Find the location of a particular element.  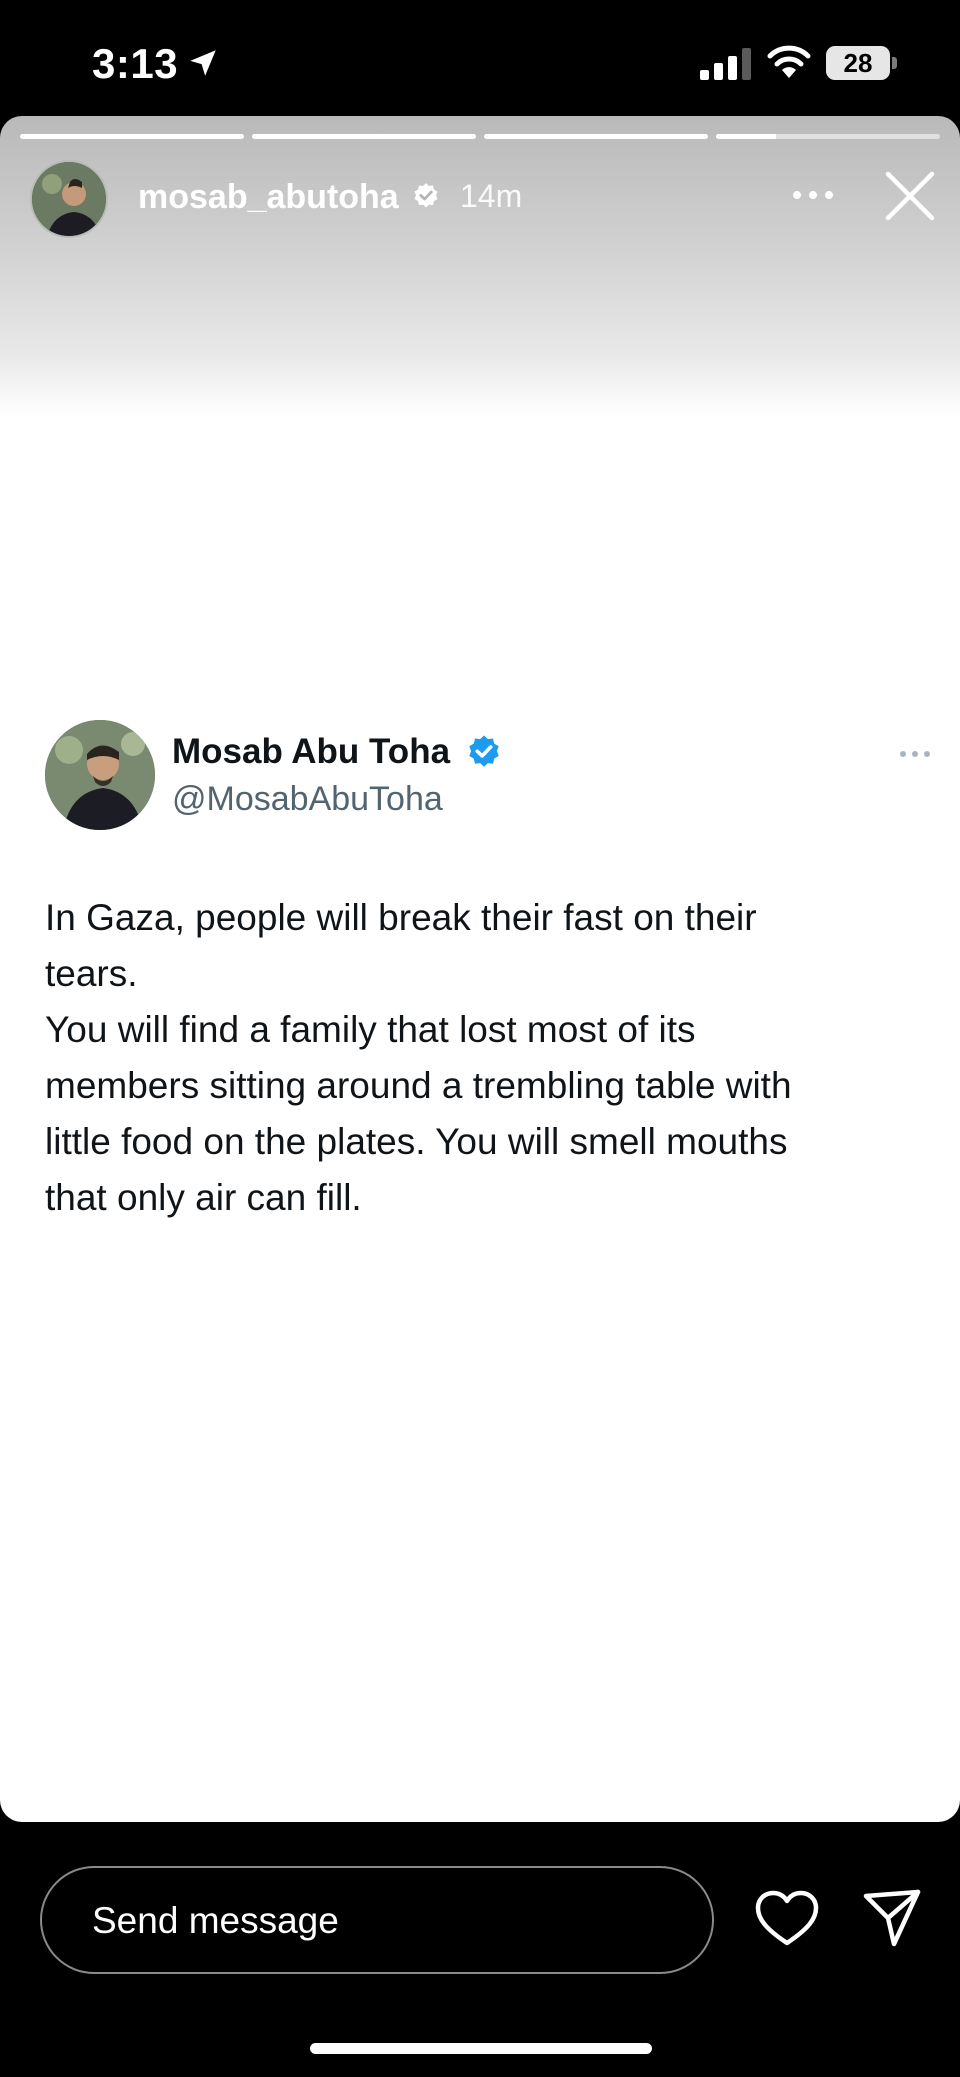

story-avatar is located at coordinates (69, 199).